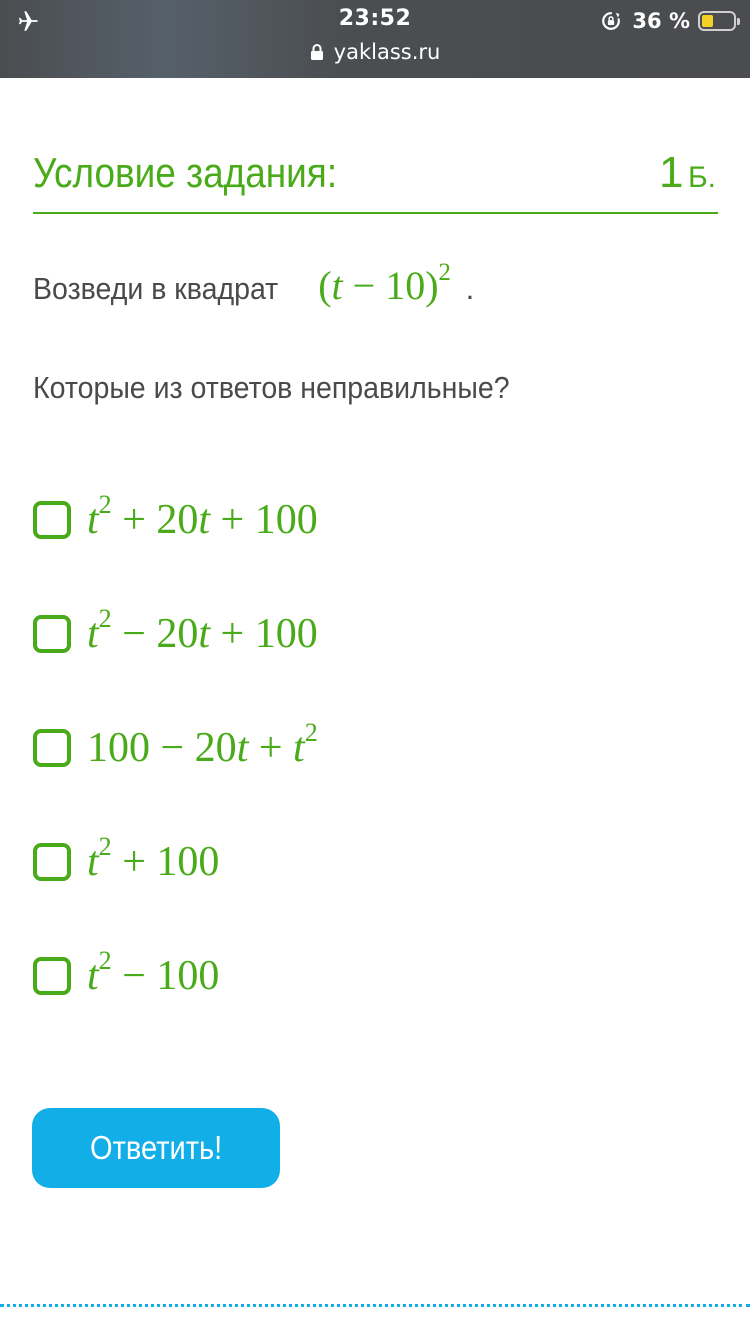 This screenshot has height=1334, width=750. What do you see at coordinates (316, 52) in the screenshot?
I see `padlock-icon` at bounding box center [316, 52].